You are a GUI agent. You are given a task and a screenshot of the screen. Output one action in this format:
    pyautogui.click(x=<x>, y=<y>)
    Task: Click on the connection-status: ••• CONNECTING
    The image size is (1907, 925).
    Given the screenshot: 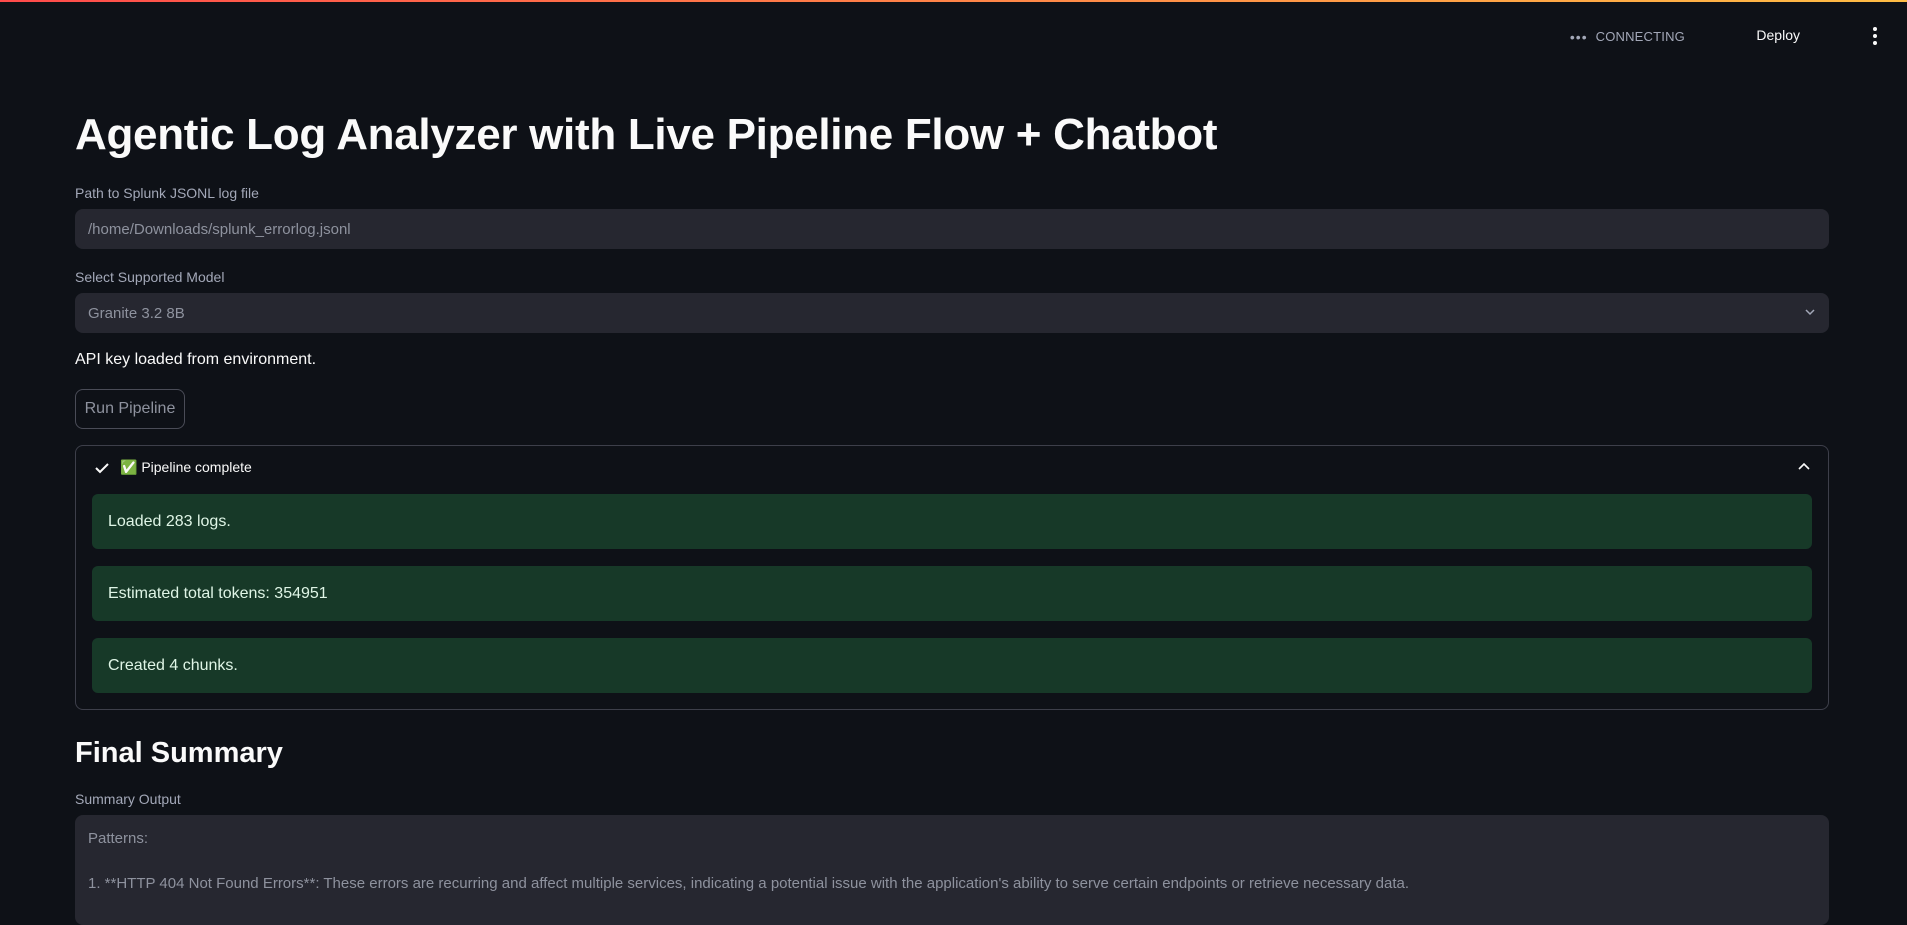 What is the action you would take?
    pyautogui.click(x=1627, y=36)
    